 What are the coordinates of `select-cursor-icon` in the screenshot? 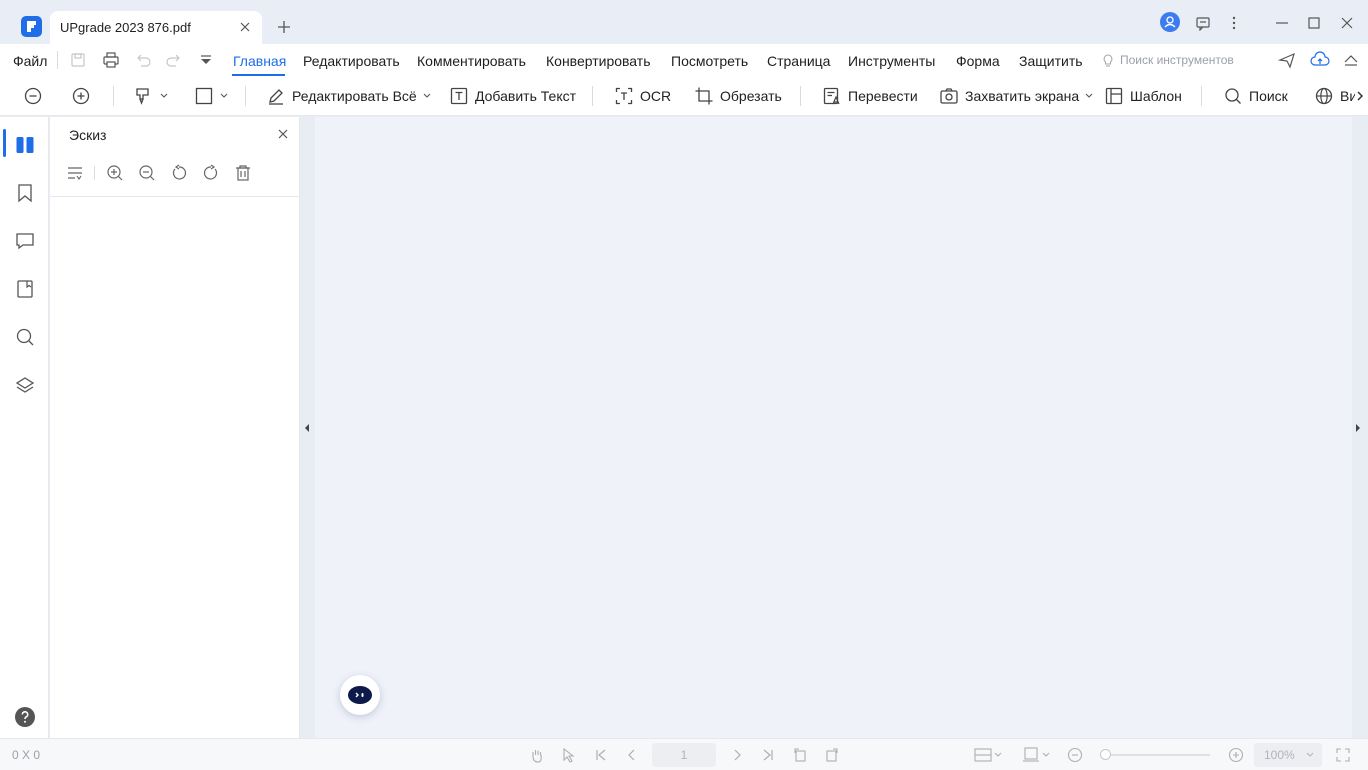 It's located at (569, 755).